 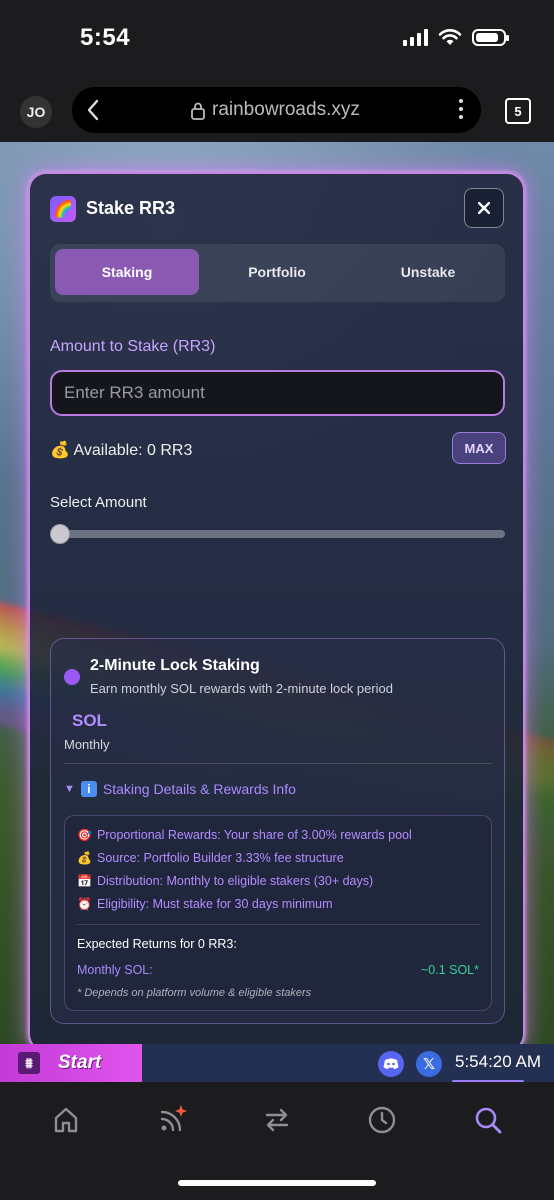 I want to click on monthly-sol-value: ~0.1 SOL*, so click(x=449, y=970).